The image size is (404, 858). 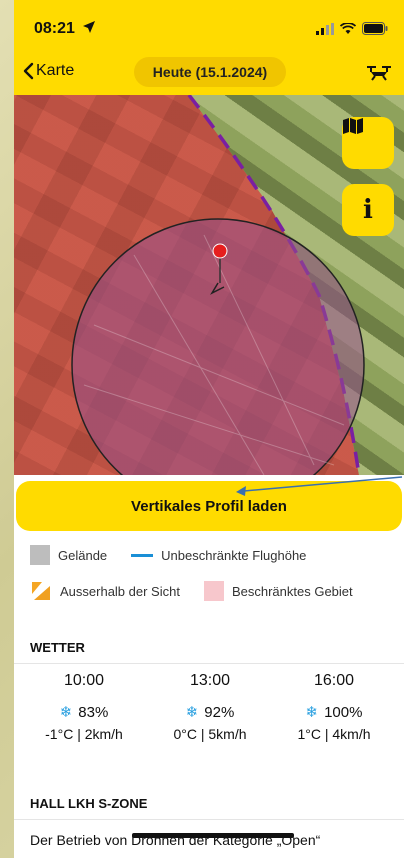 What do you see at coordinates (40, 555) in the screenshot?
I see `terrain-swatch` at bounding box center [40, 555].